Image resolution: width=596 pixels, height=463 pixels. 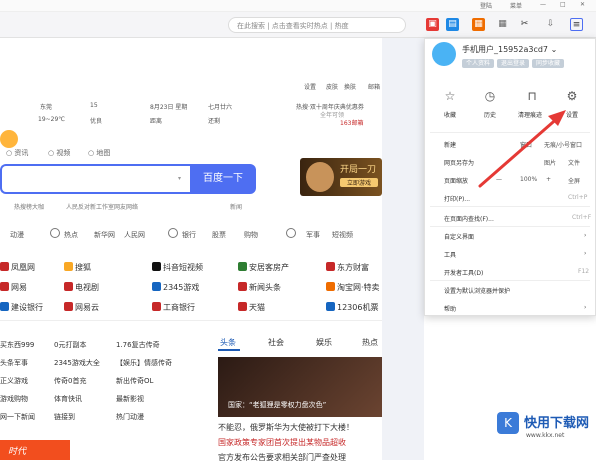 What do you see at coordinates (17, 345) in the screenshot?
I see `text-link: 买东西999` at bounding box center [17, 345].